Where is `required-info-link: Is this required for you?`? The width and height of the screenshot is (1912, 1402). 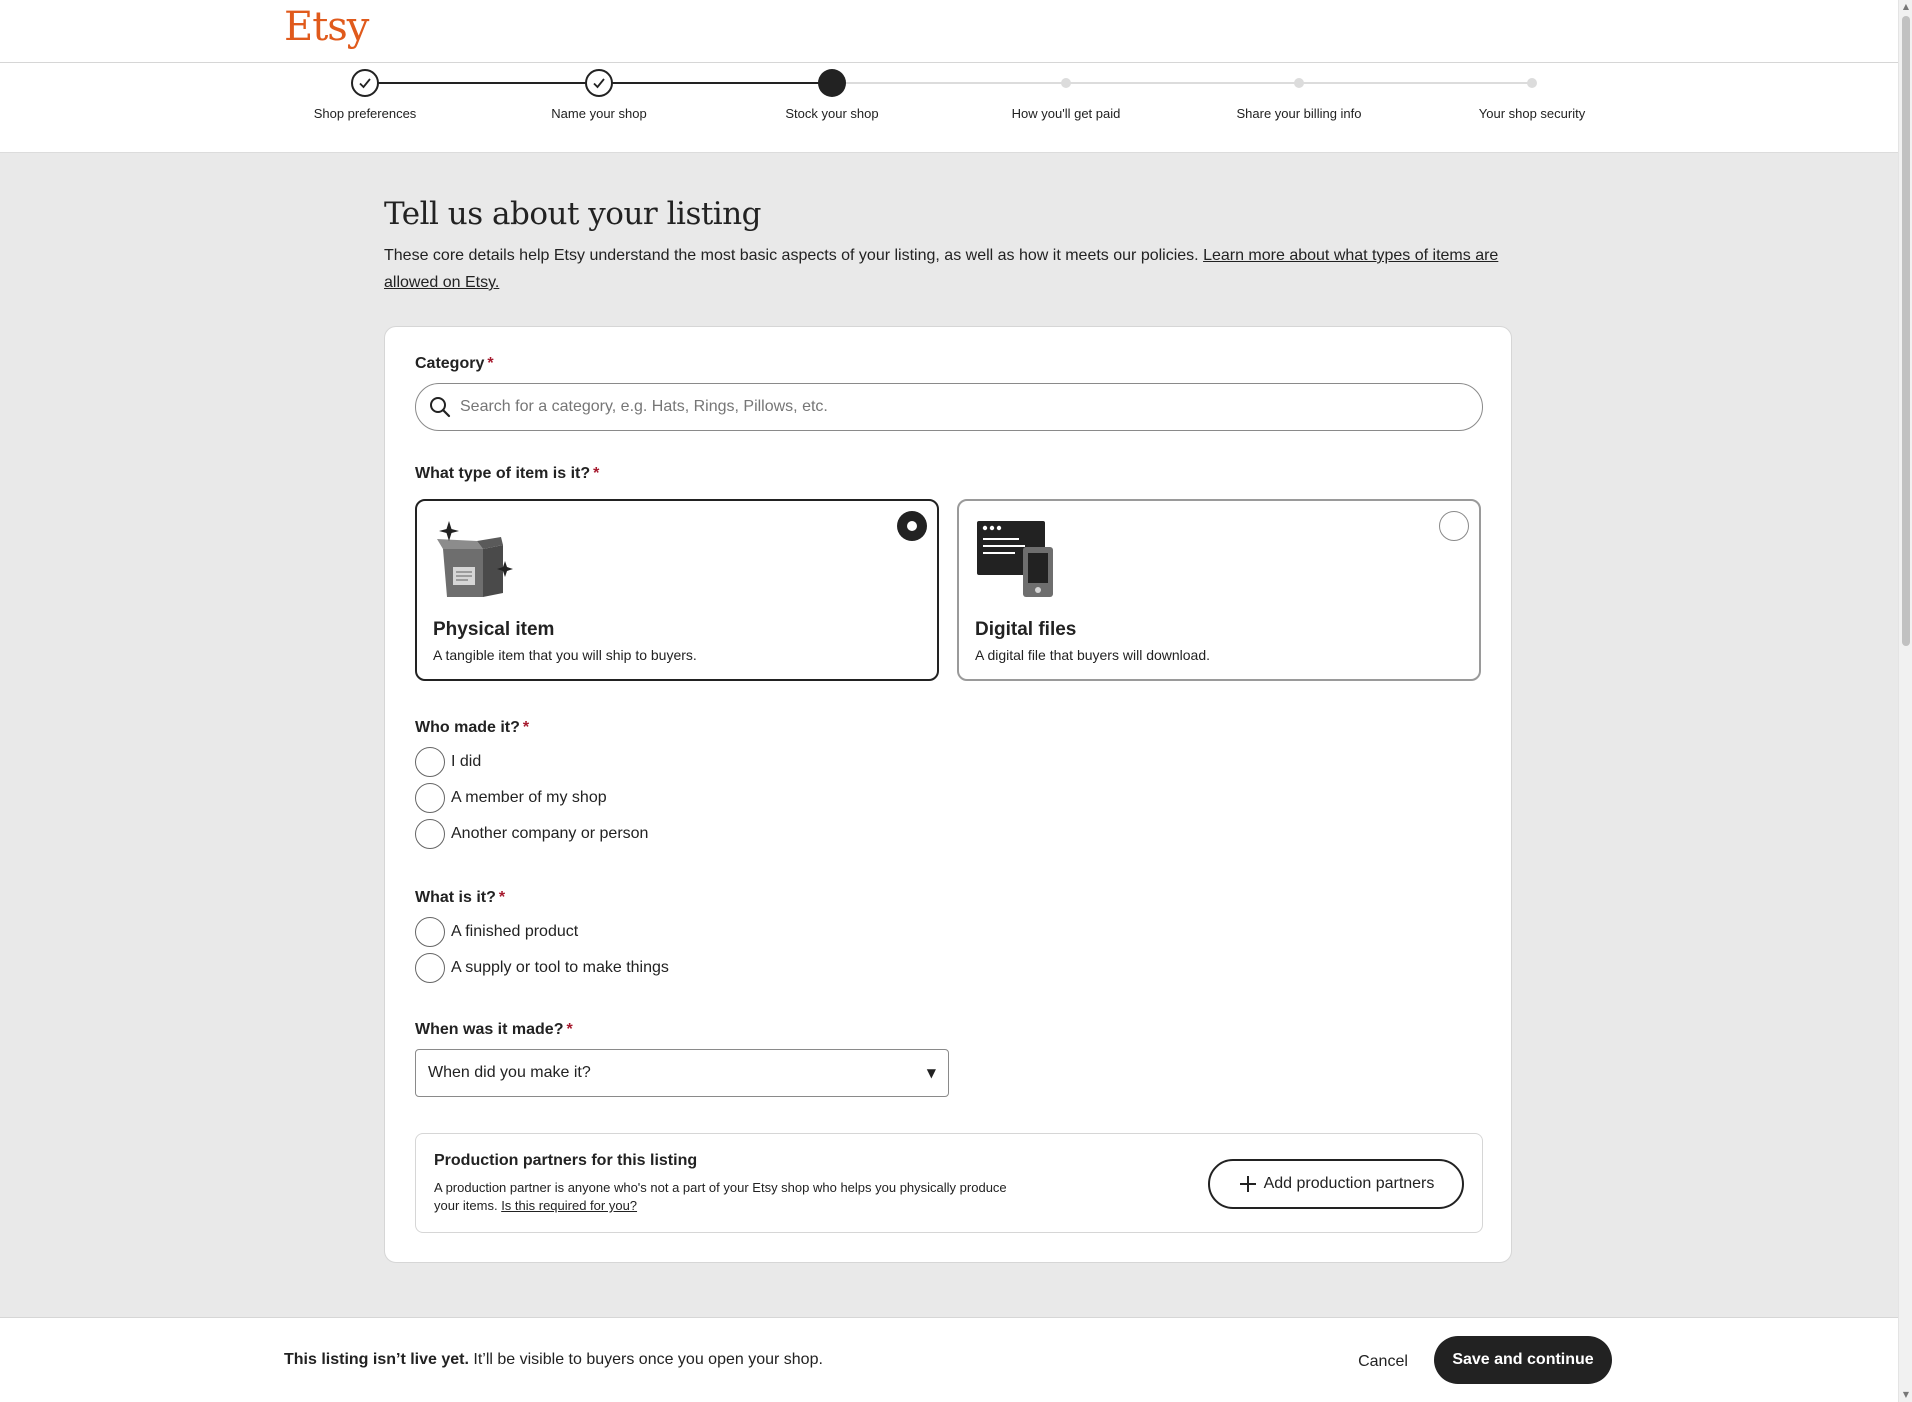
required-info-link: Is this required for you? is located at coordinates (569, 1205).